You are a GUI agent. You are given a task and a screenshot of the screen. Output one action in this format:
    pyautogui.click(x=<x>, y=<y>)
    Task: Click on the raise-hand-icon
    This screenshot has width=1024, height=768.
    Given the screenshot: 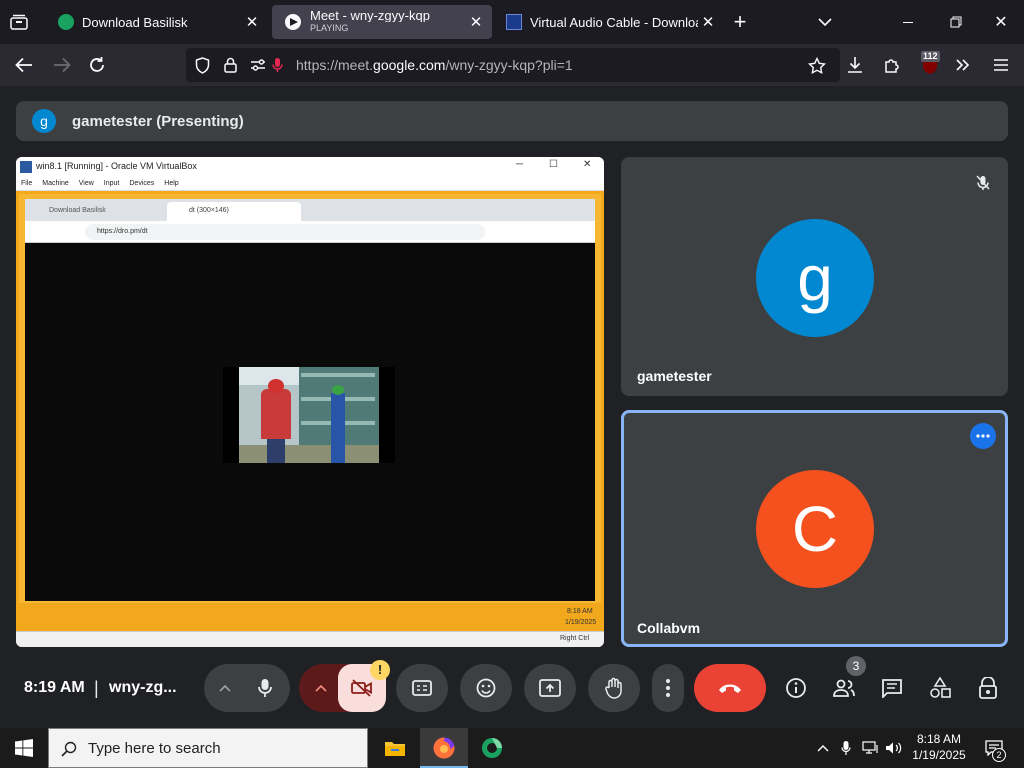 What is the action you would take?
    pyautogui.click(x=613, y=688)
    